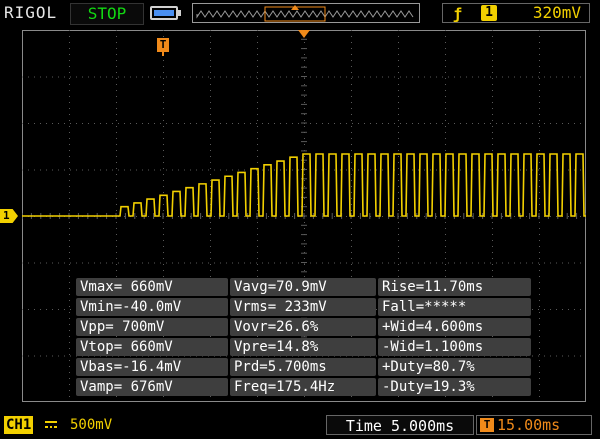 The height and width of the screenshot is (439, 600). Describe the element at coordinates (303, 347) in the screenshot. I see `measurement-cell: Vpre=14.8%` at that location.